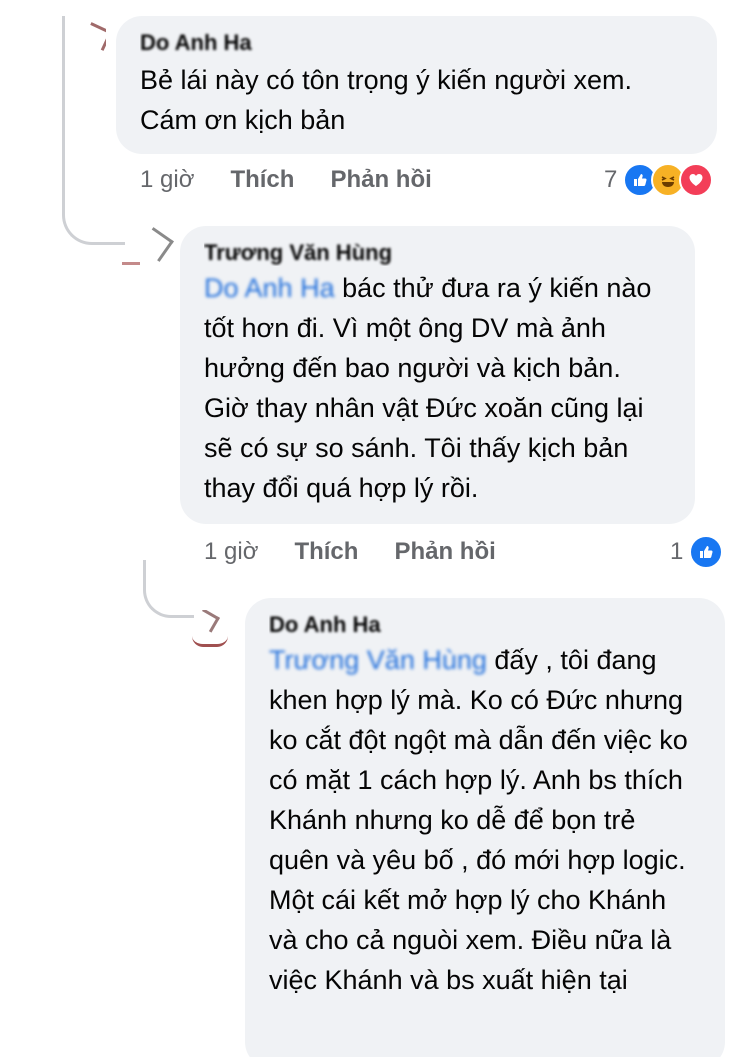 This screenshot has width=749, height=1057. I want to click on love-icon, so click(696, 180).